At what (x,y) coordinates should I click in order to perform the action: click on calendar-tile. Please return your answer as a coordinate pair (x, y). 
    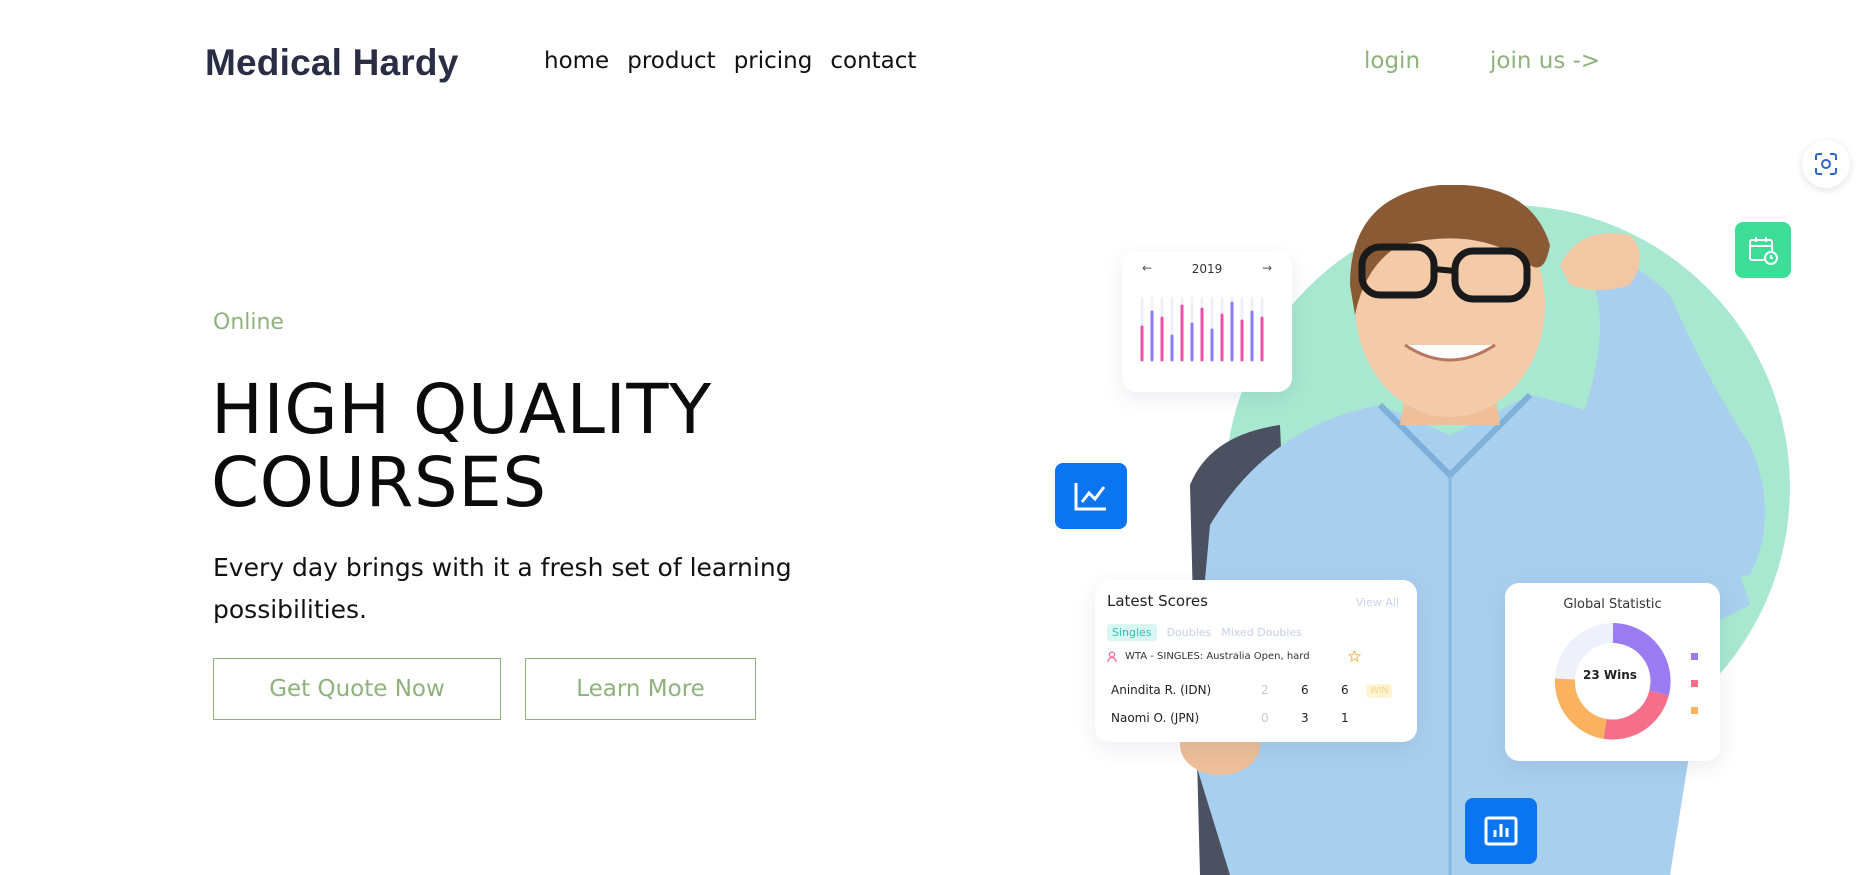
    Looking at the image, I should click on (1763, 250).